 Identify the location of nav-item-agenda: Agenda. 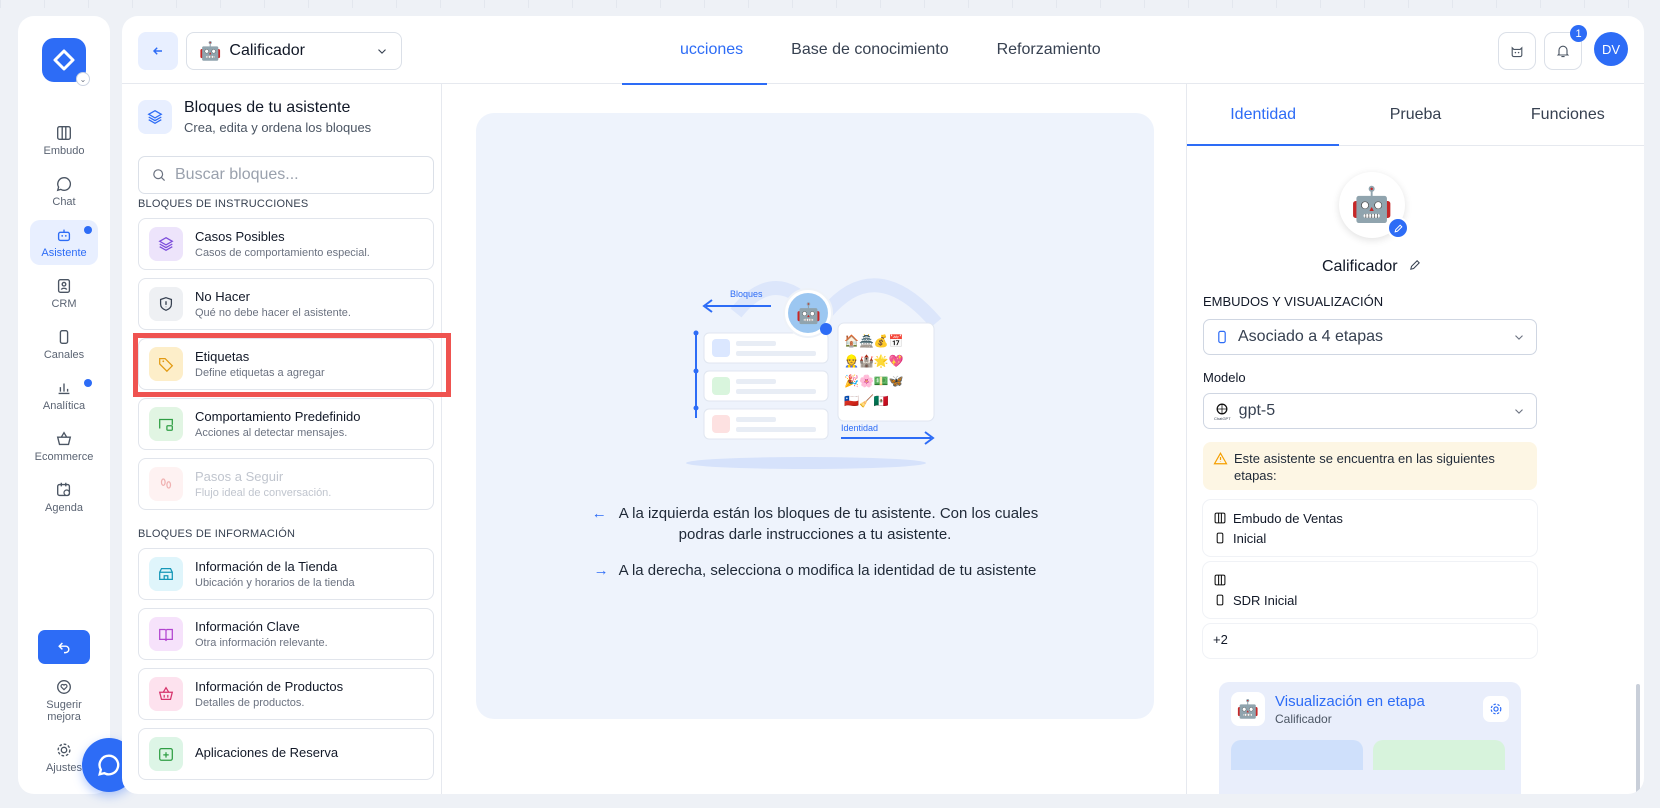
(64, 497).